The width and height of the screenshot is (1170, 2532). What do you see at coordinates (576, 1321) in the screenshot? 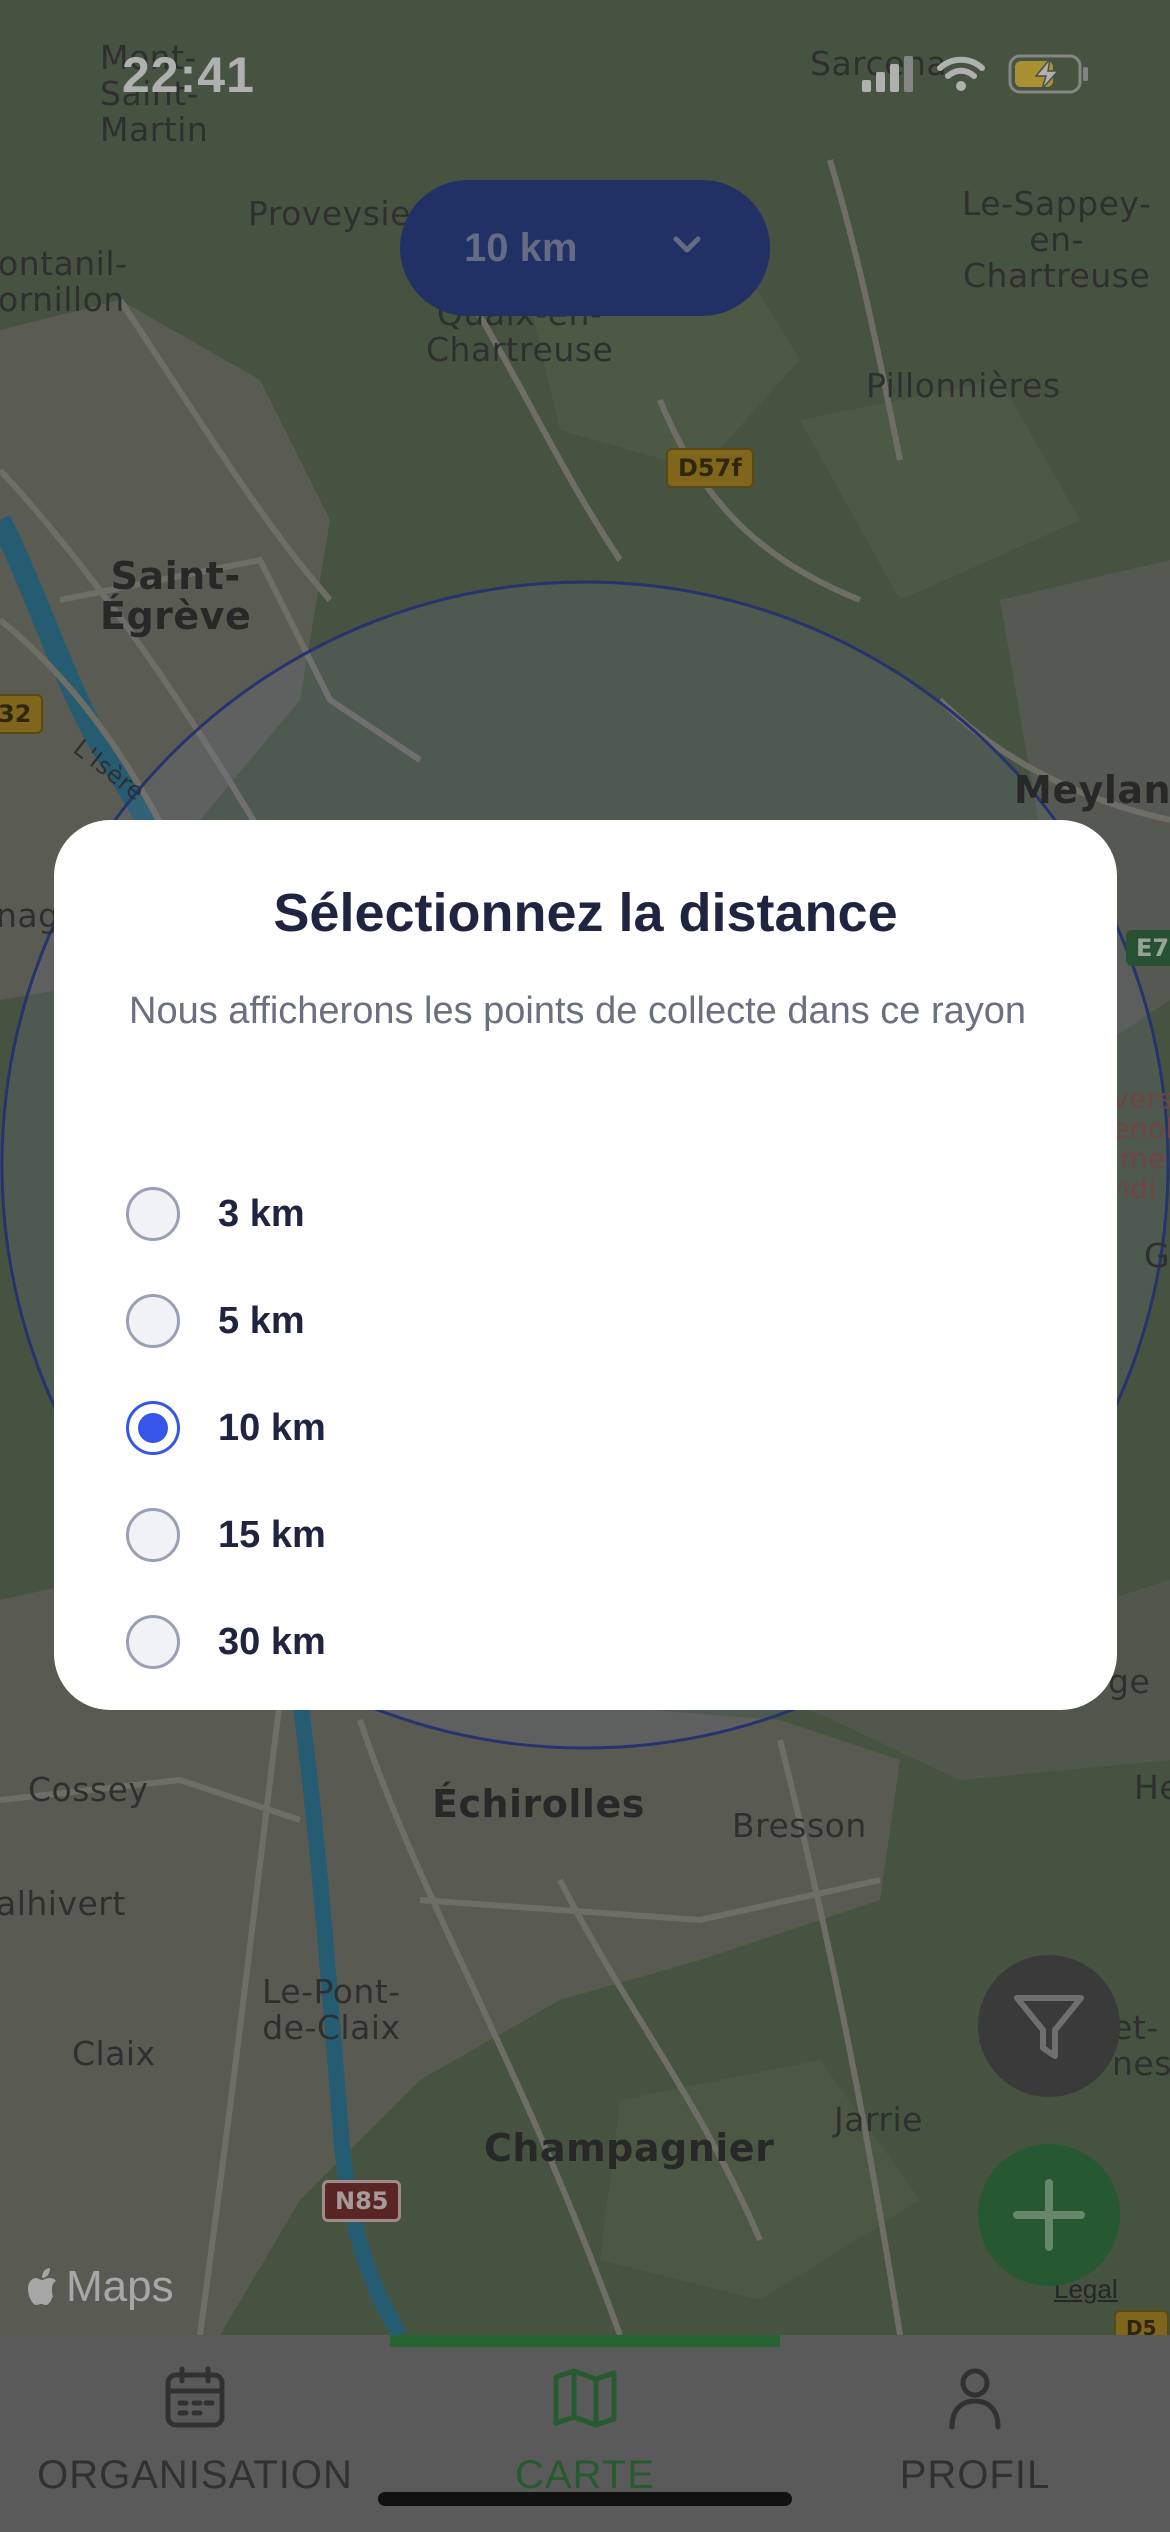
I see `distance-option-5km: 5 km` at bounding box center [576, 1321].